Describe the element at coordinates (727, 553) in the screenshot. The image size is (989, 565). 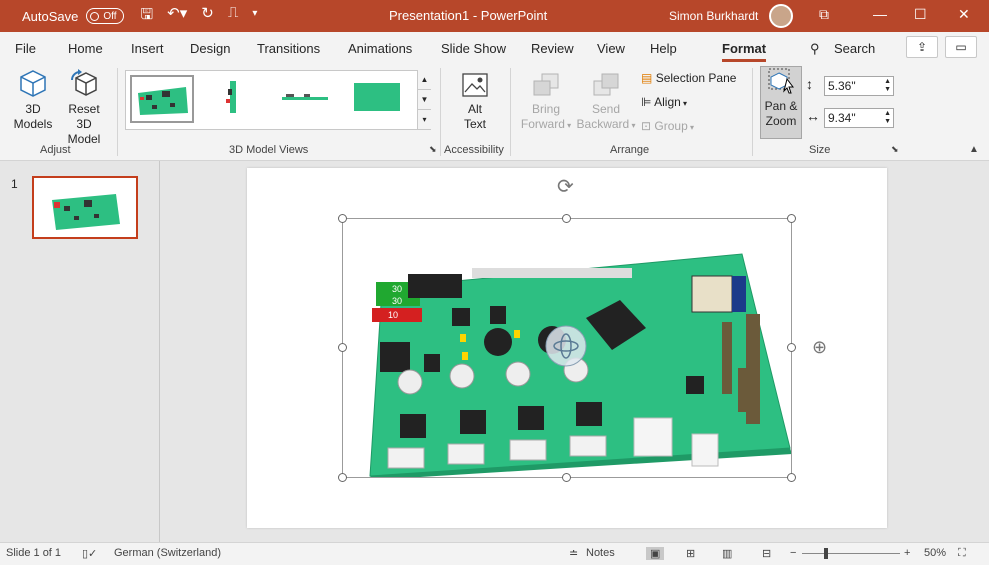
I see `reading-view-icon: ▥` at that location.